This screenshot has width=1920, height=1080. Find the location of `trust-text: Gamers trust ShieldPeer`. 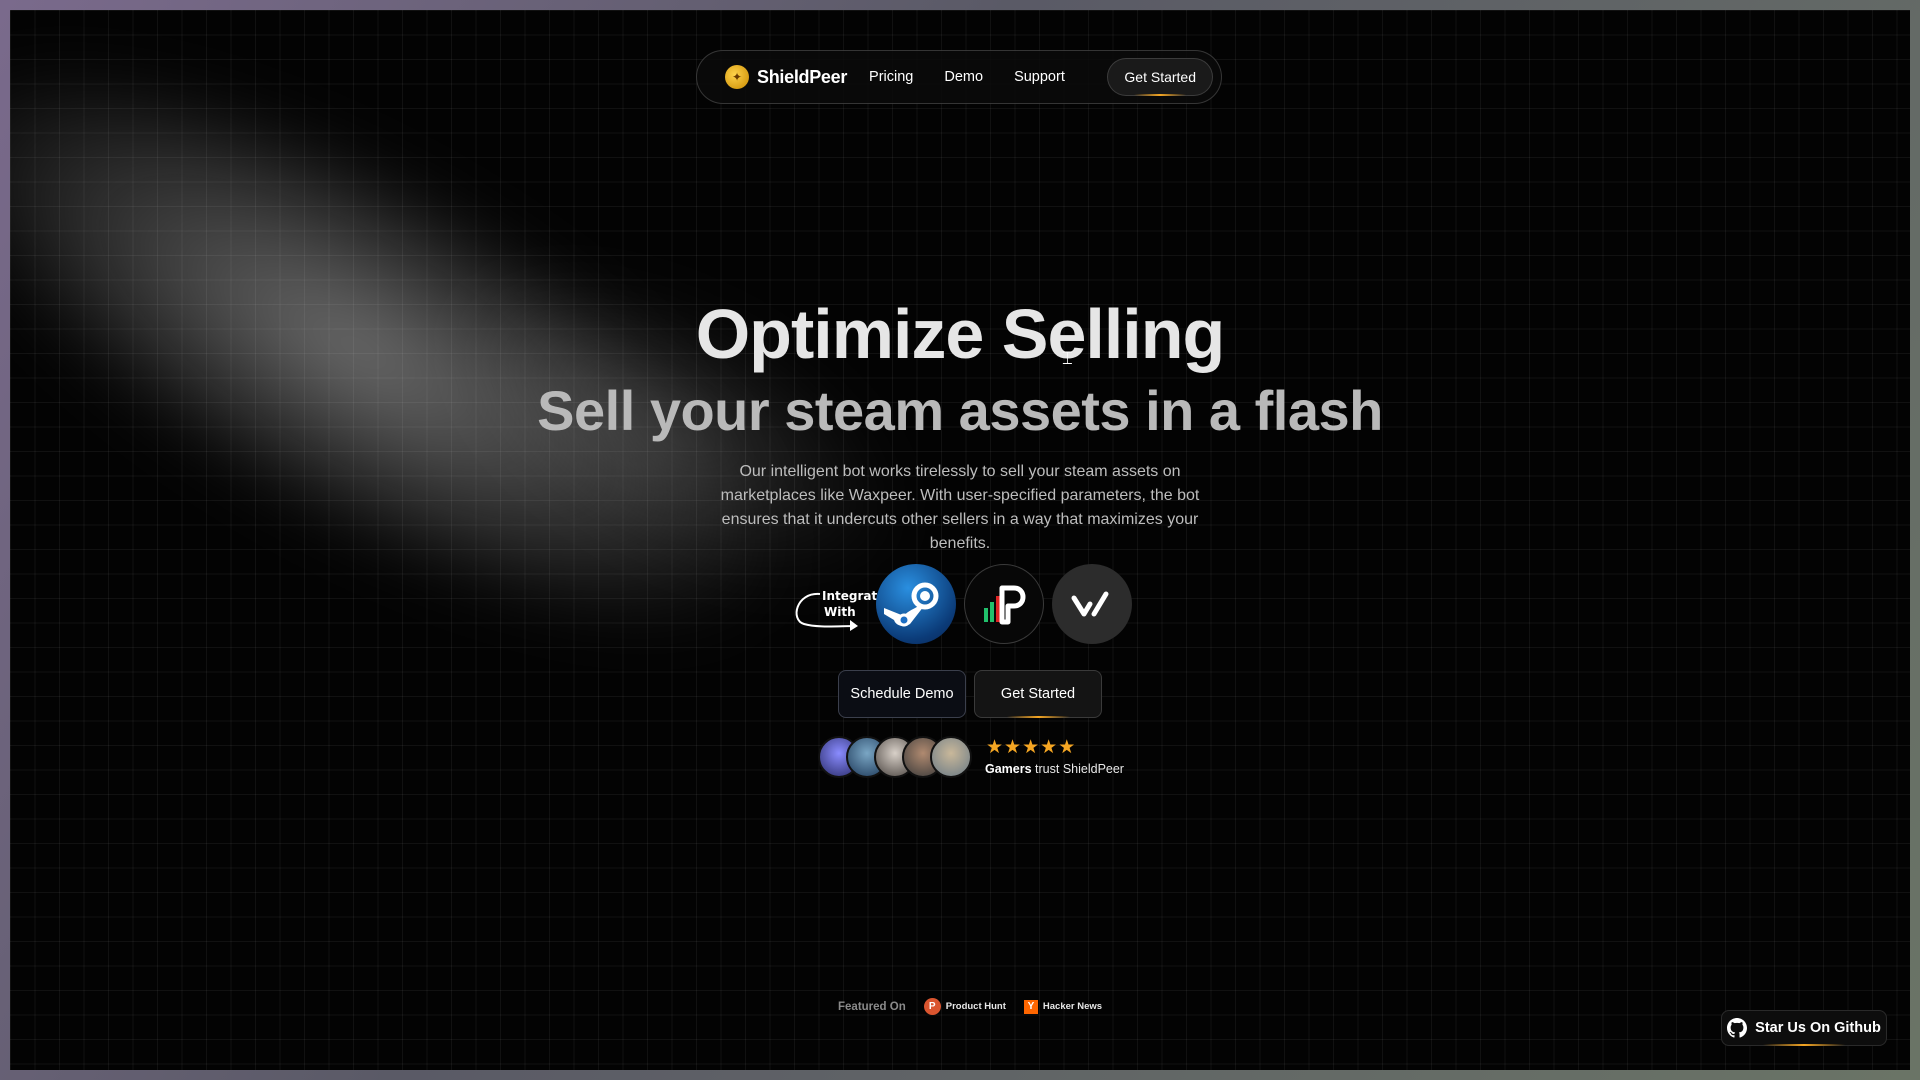

trust-text: Gamers trust ShieldPeer is located at coordinates (1054, 769).